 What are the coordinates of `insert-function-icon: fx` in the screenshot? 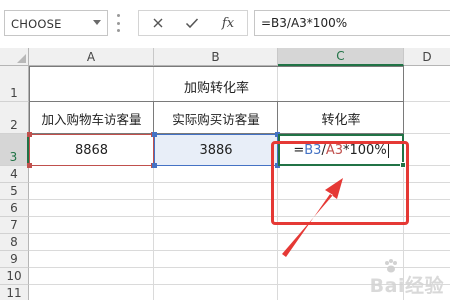 It's located at (228, 23).